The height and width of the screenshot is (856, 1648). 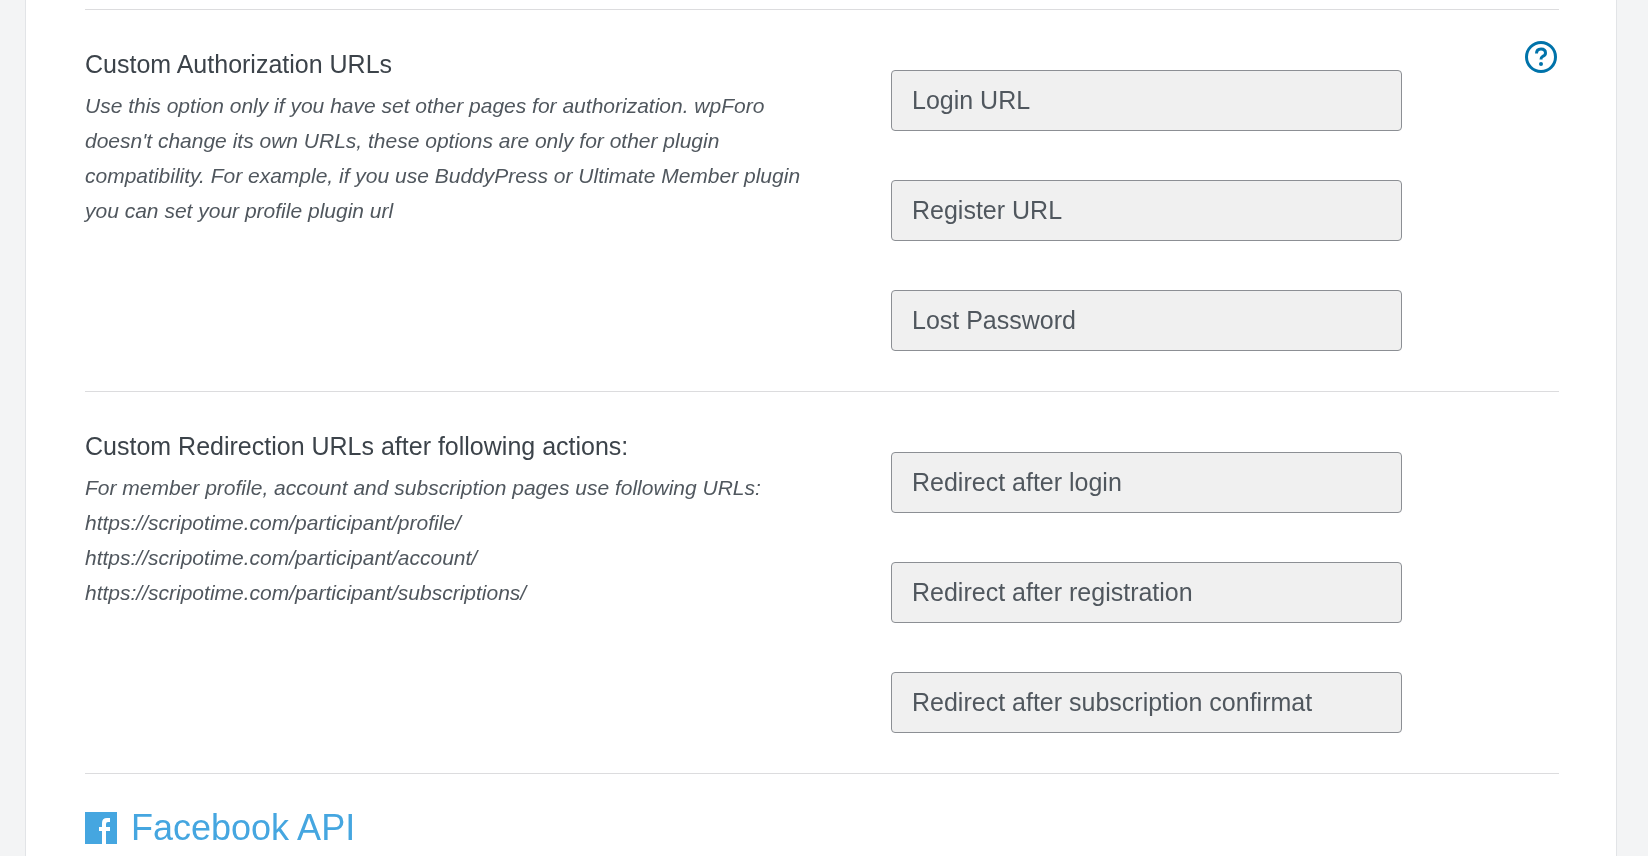 What do you see at coordinates (101, 828) in the screenshot?
I see `facebook-icon` at bounding box center [101, 828].